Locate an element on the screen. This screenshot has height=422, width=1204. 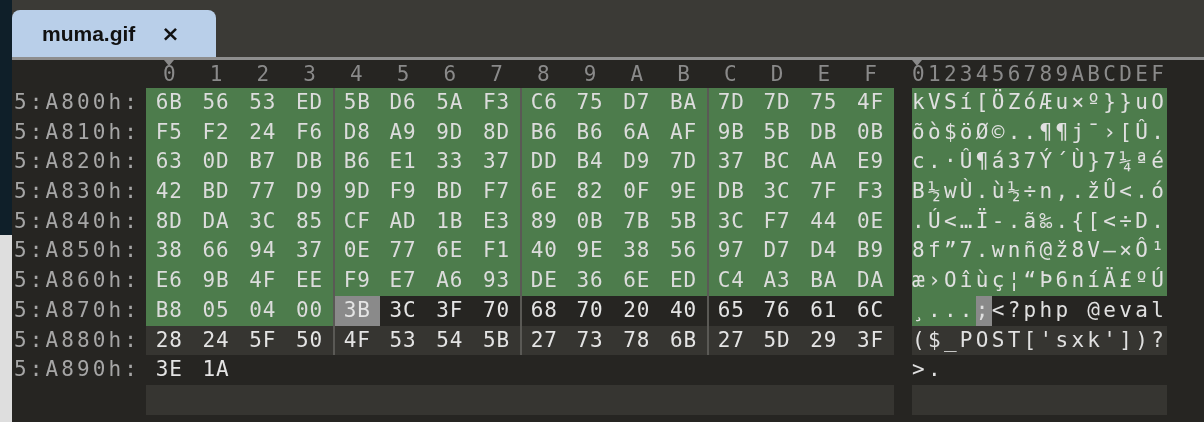
hex-byte: B7 is located at coordinates (263, 162).